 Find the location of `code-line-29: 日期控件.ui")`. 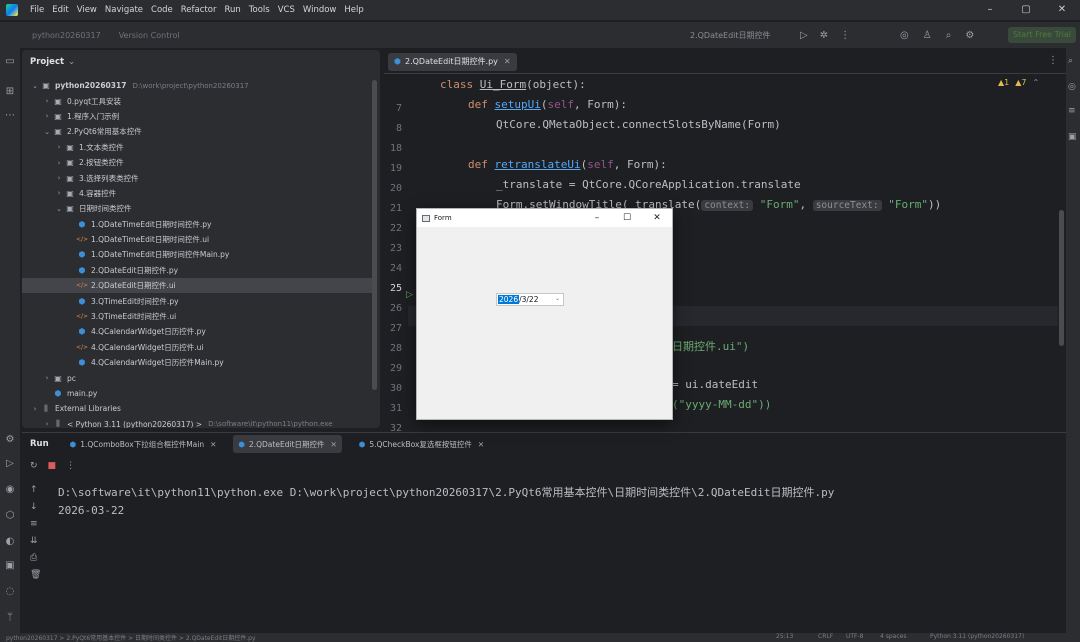

code-line-29: 日期控件.ui") is located at coordinates (710, 346).